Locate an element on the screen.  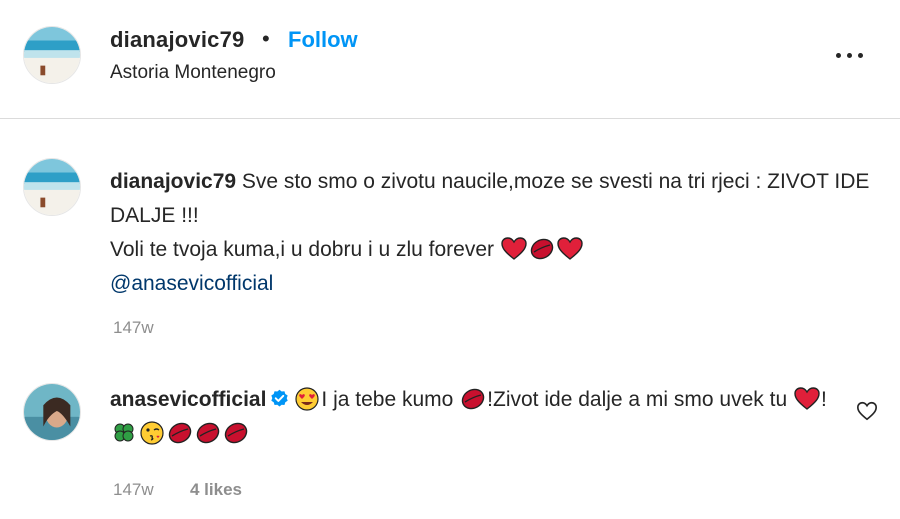
commenter-username: anasevicofficial is located at coordinates (188, 399).